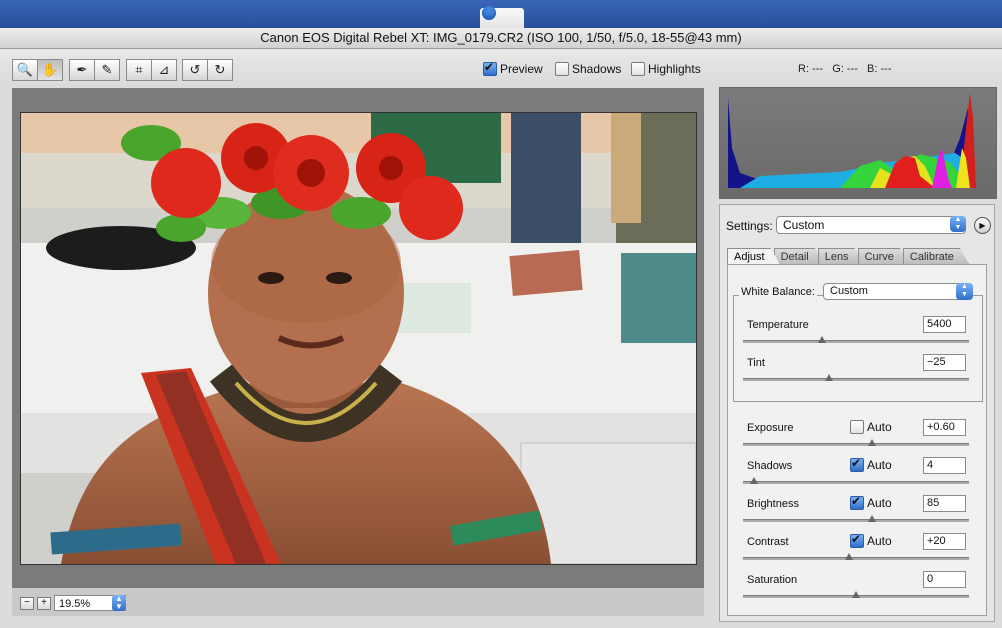 Image resolution: width=1002 pixels, height=628 pixels. I want to click on finder-icon, so click(502, 17).